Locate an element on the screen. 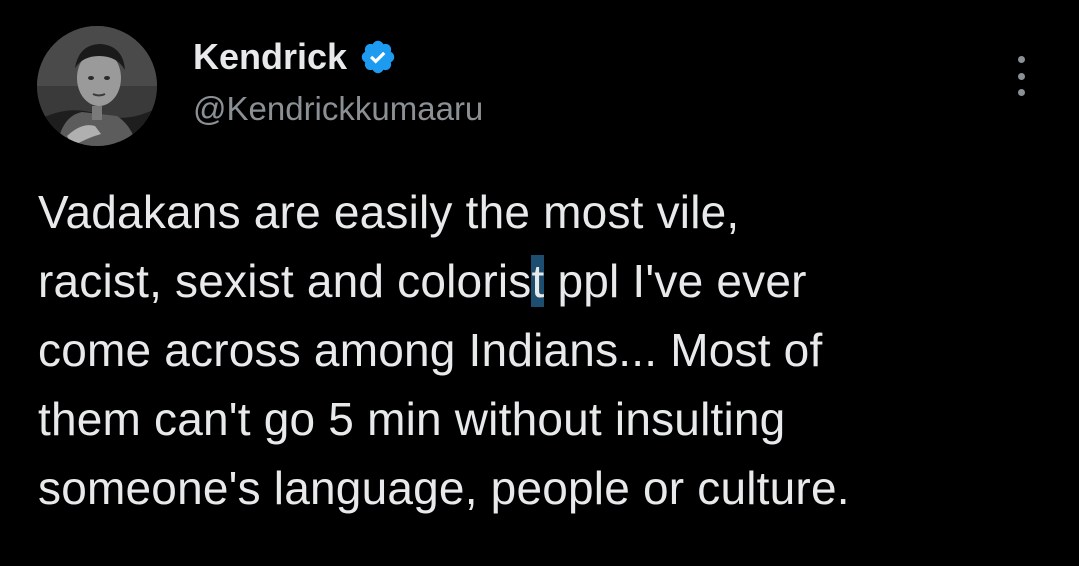  tweet-line: Vadakans are easily the most vile, is located at coordinates (389, 212).